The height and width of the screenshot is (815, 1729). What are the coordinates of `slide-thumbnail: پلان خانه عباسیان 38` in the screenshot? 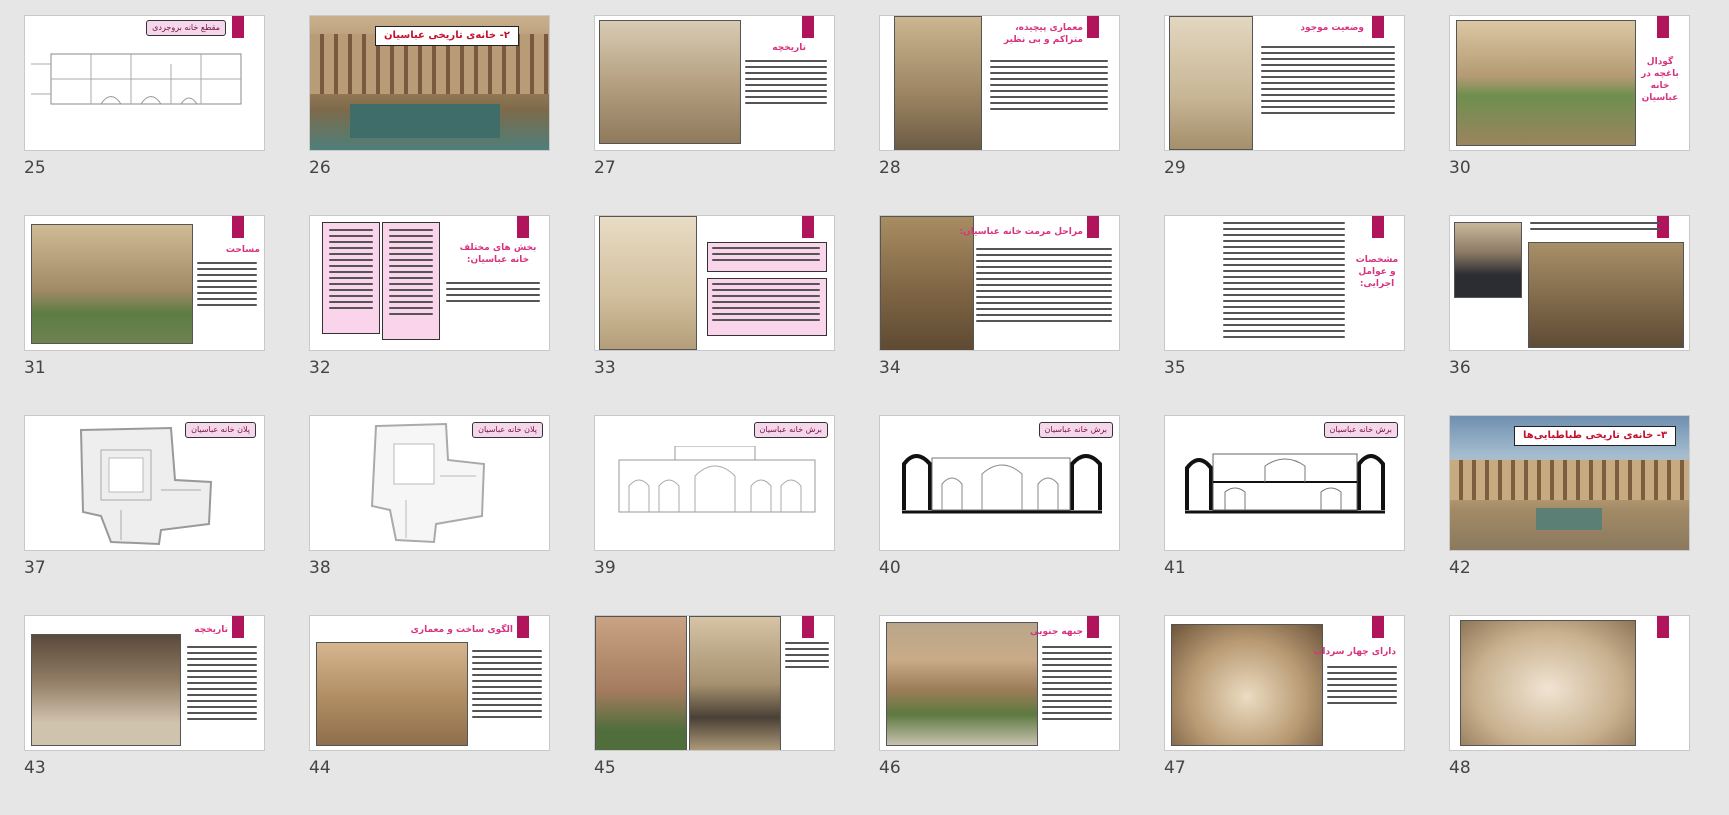 It's located at (429, 515).